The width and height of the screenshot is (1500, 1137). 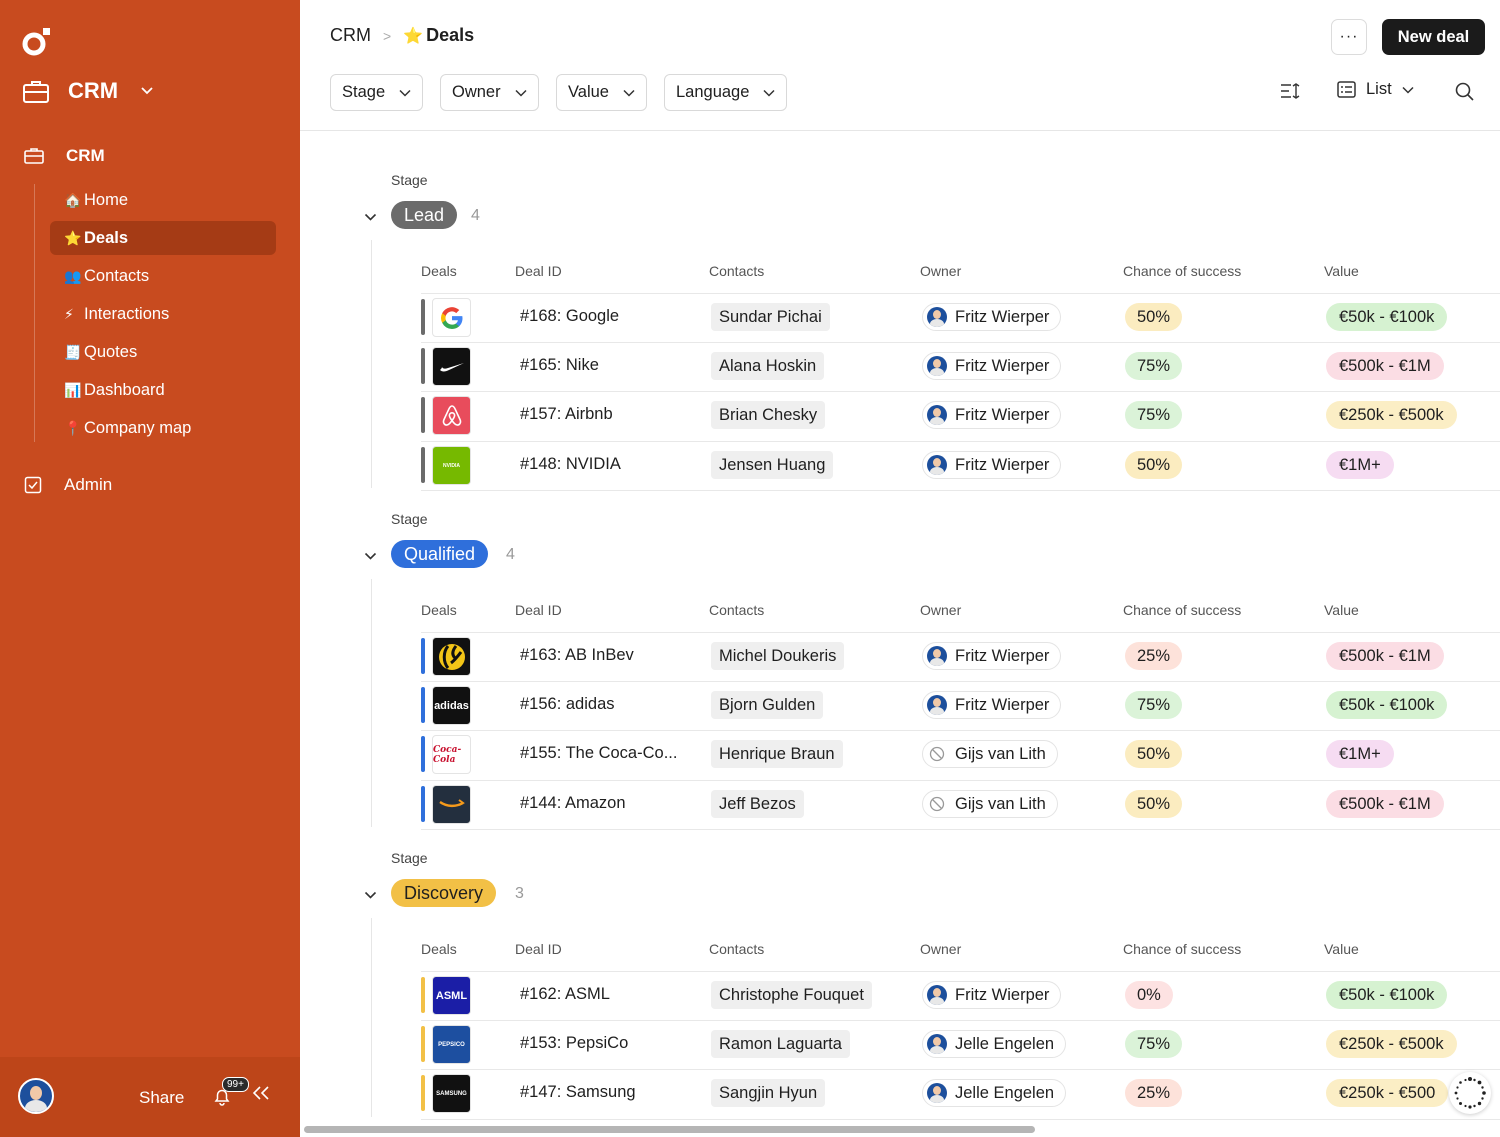 I want to click on contact-chip: Michel Doukeris, so click(x=778, y=656).